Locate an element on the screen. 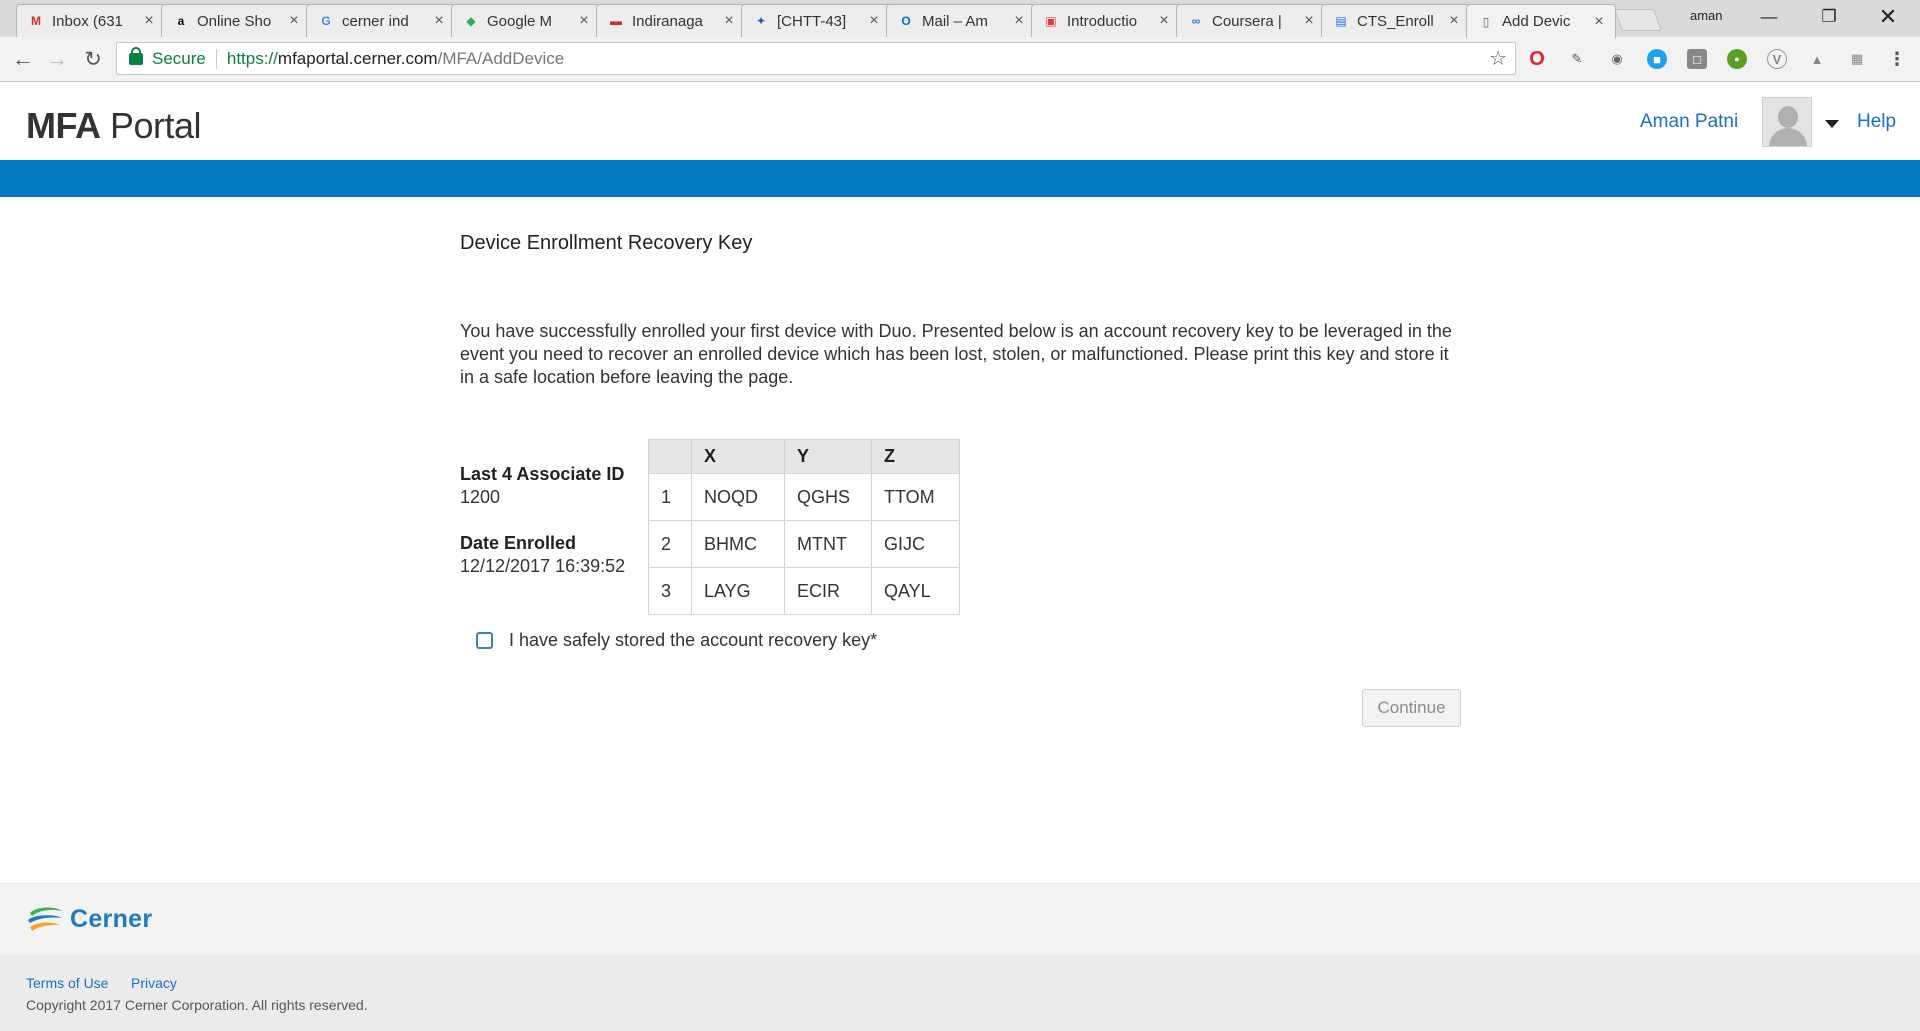 Image resolution: width=1920 pixels, height=1031 pixels. browser-tab: M Inbox (631 × is located at coordinates (91, 20).